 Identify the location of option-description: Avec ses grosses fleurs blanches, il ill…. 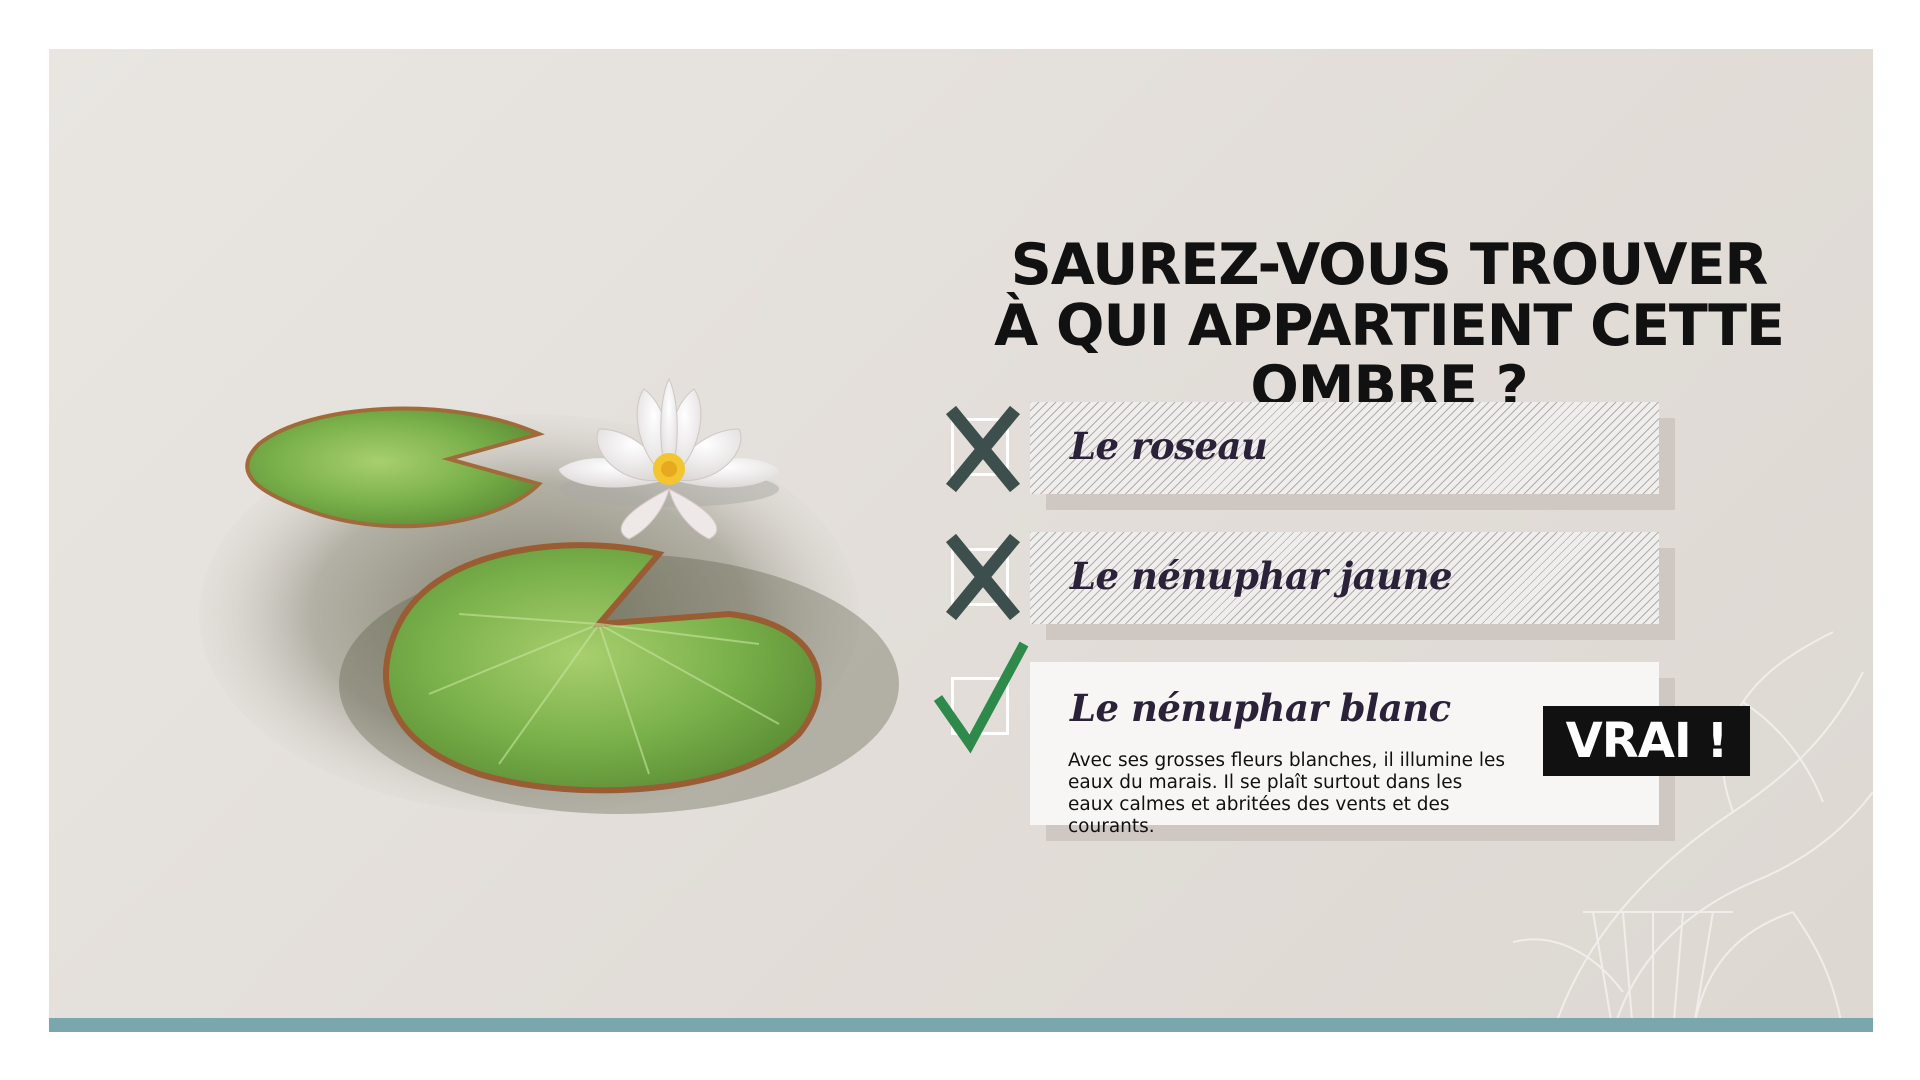
(1287, 793).